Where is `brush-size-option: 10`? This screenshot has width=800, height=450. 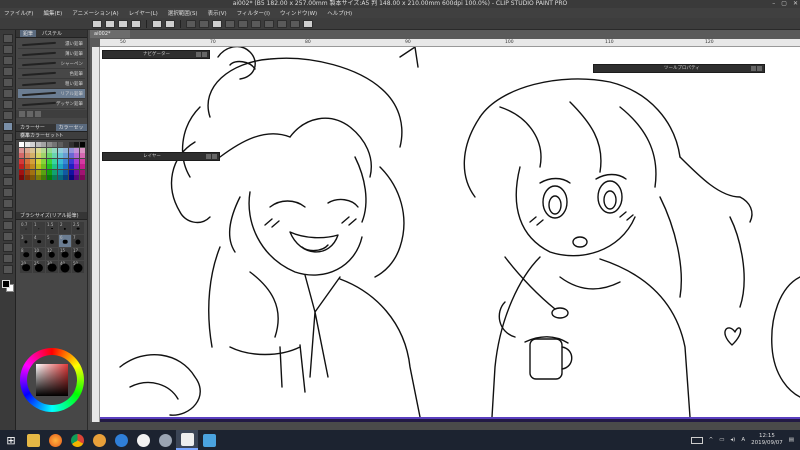 brush-size-option: 10 is located at coordinates (39, 254).